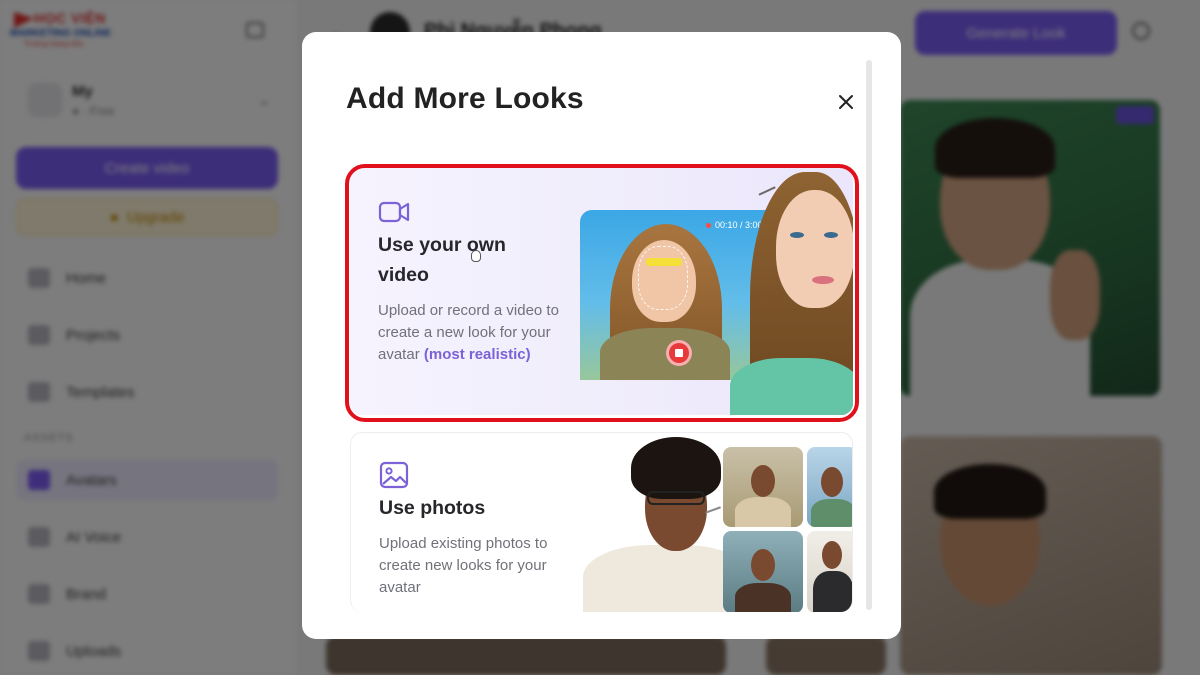  I want to click on illustration-hair, so click(676, 468).